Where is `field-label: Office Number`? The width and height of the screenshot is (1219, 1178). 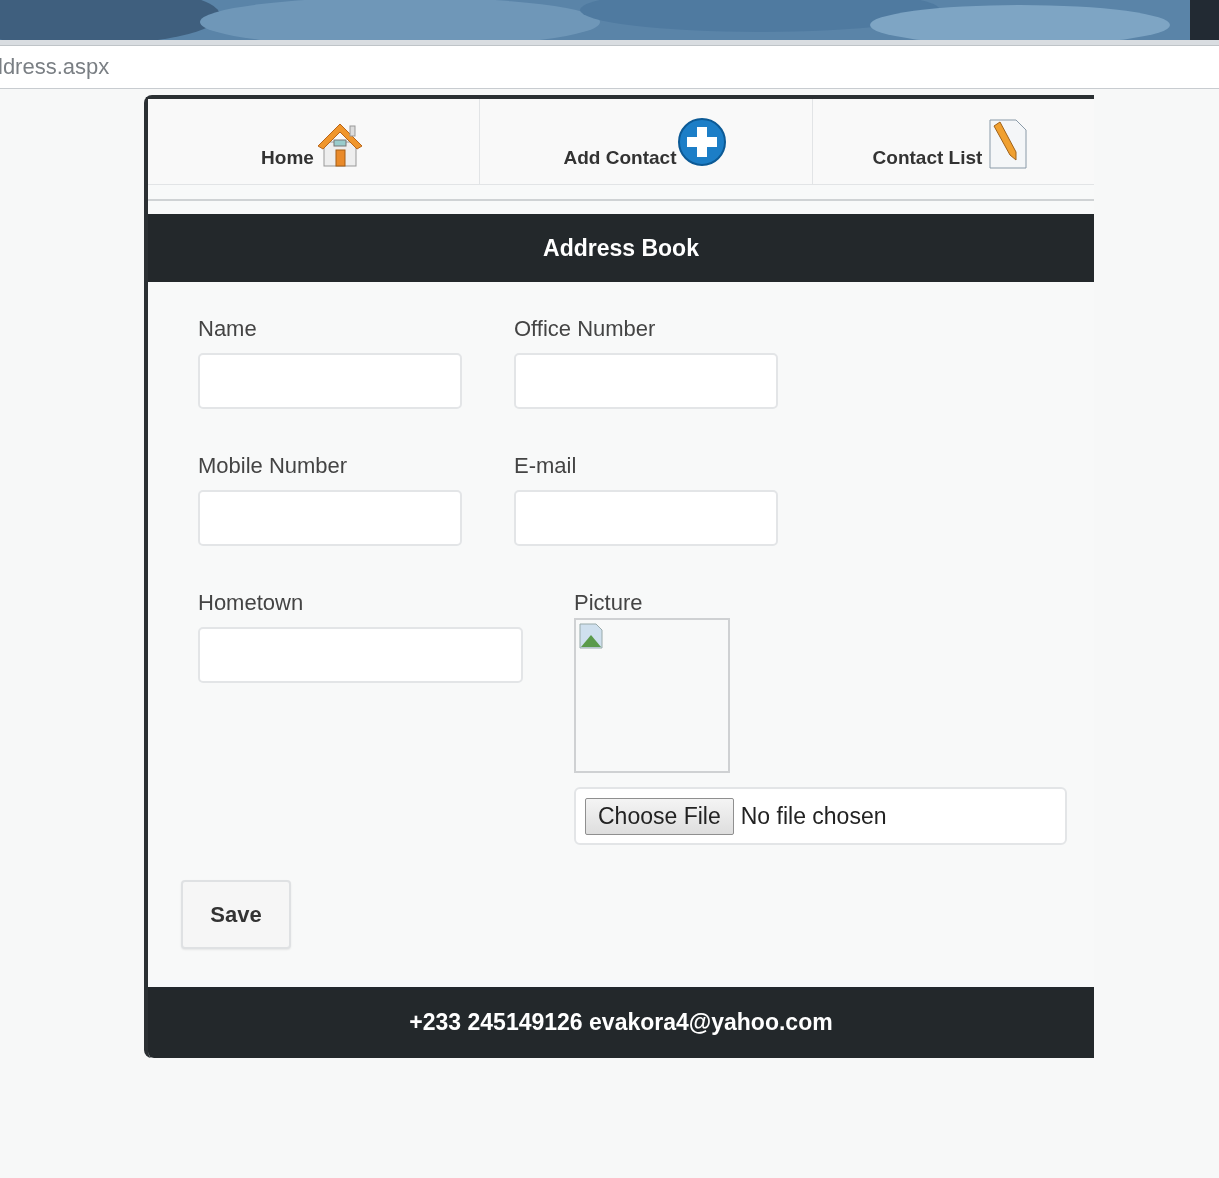 field-label: Office Number is located at coordinates (585, 329).